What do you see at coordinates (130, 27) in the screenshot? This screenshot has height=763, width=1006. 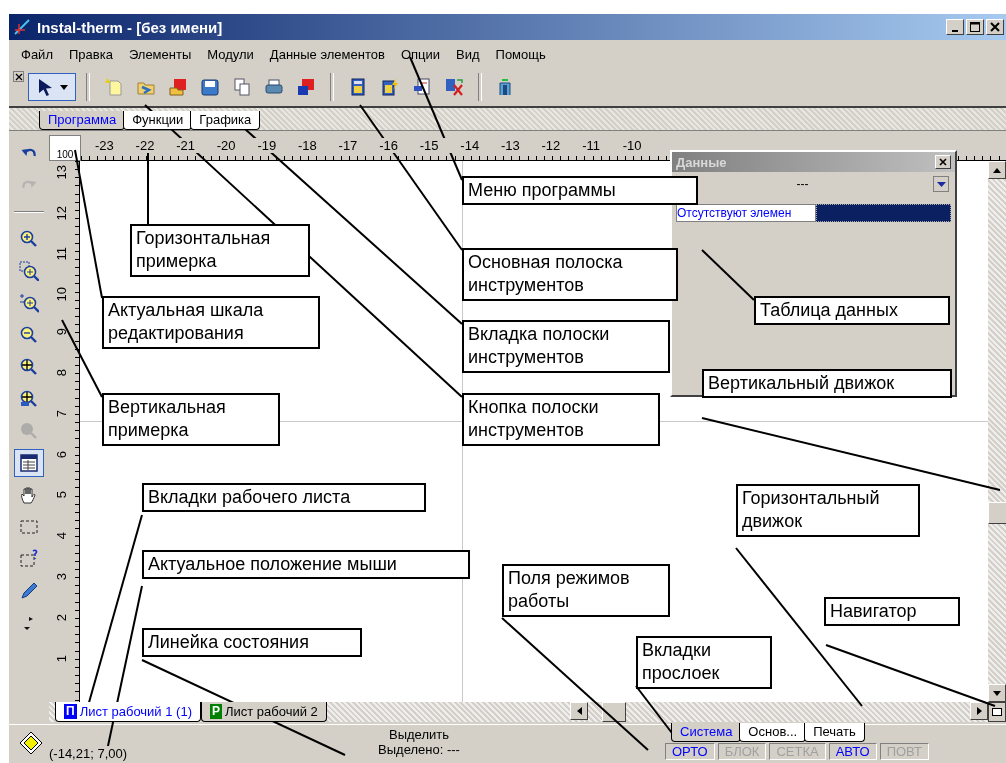 I see `window-title: Instal-therm - [без имени]` at bounding box center [130, 27].